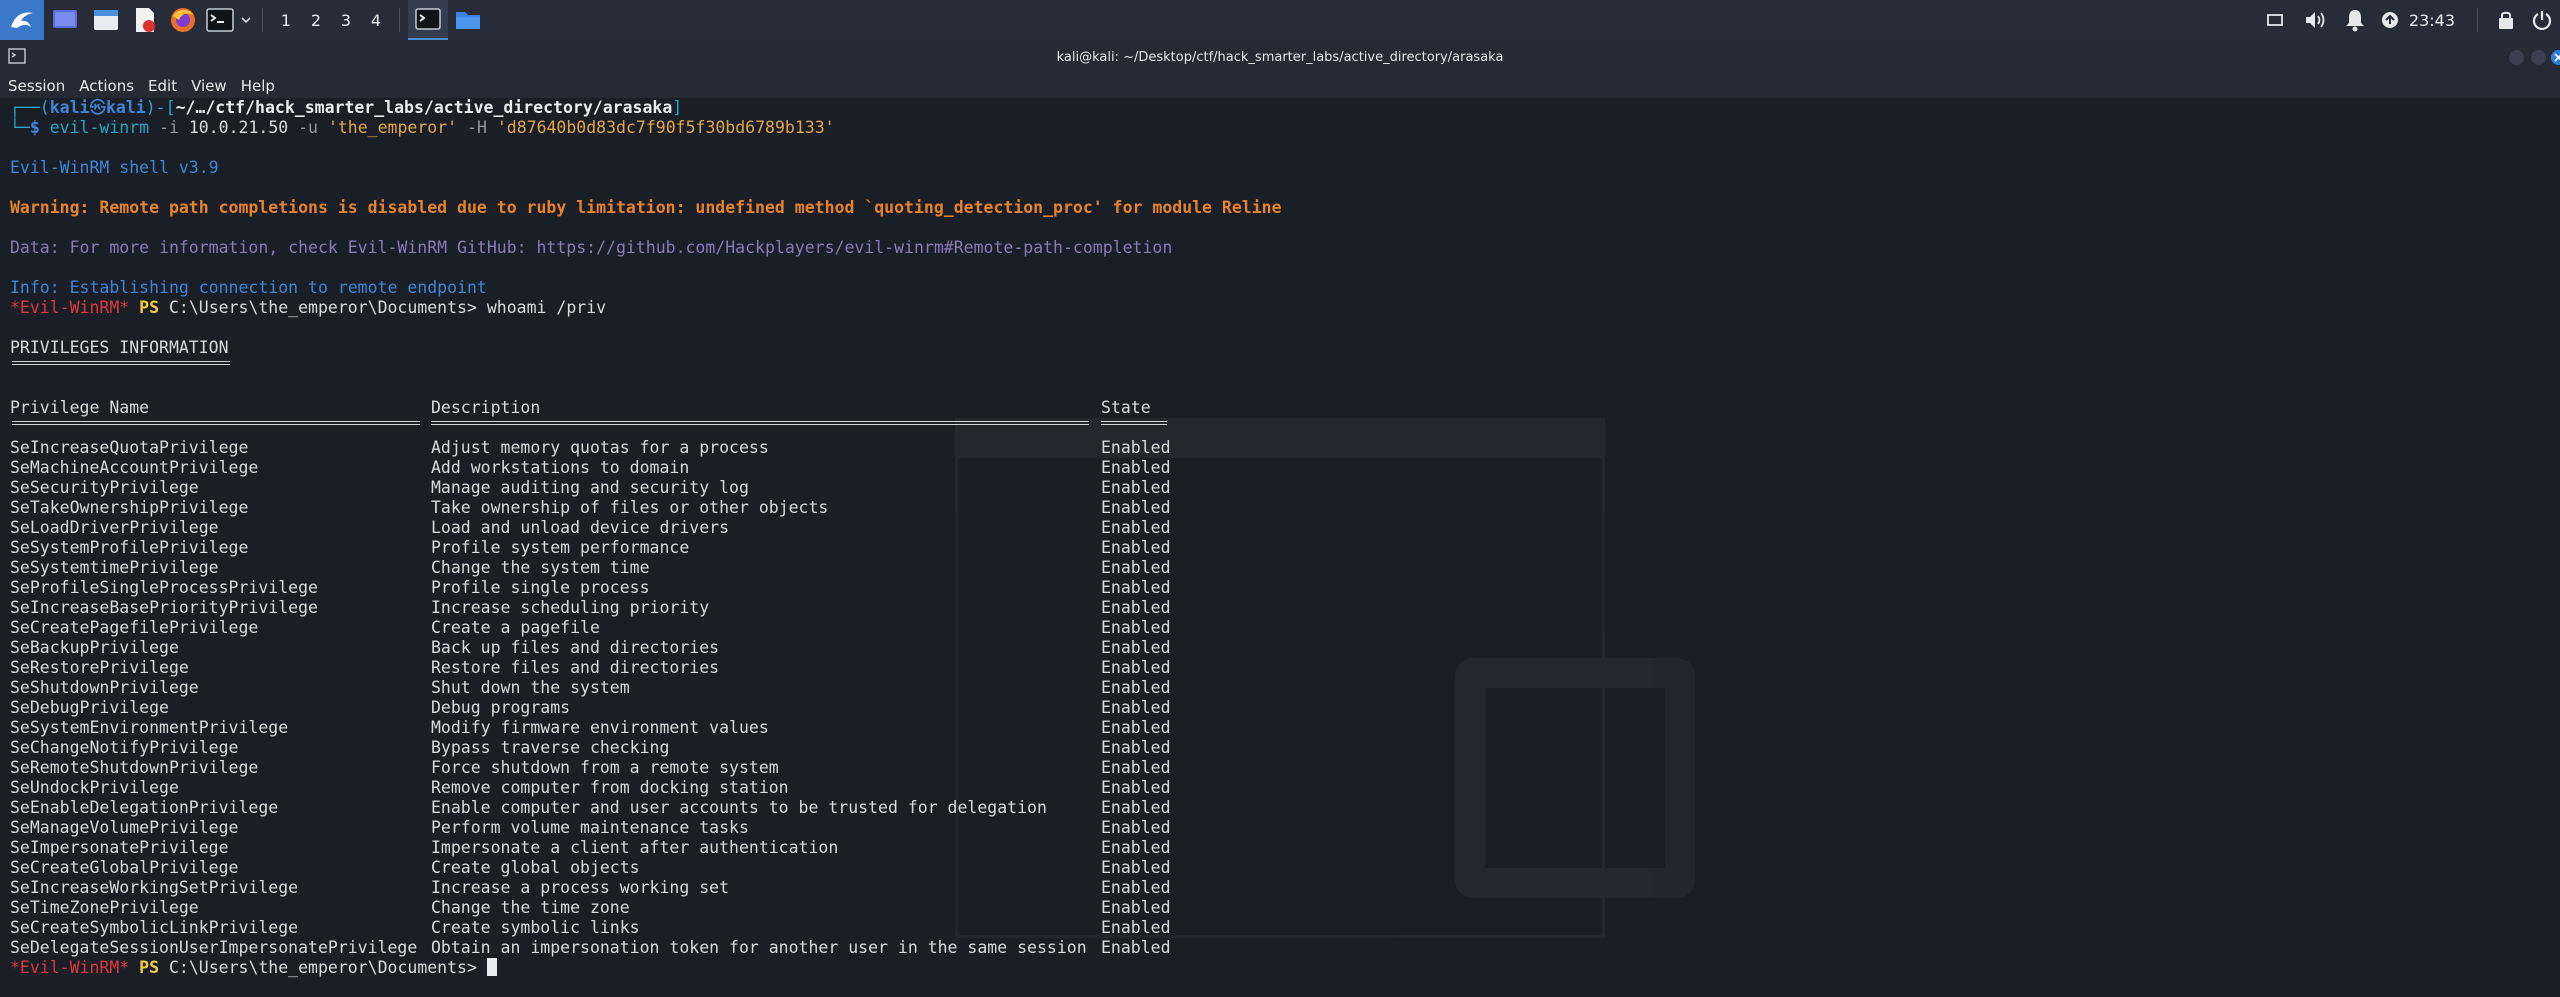  Describe the element at coordinates (145, 20) in the screenshot. I see `text-editor-icon` at that location.